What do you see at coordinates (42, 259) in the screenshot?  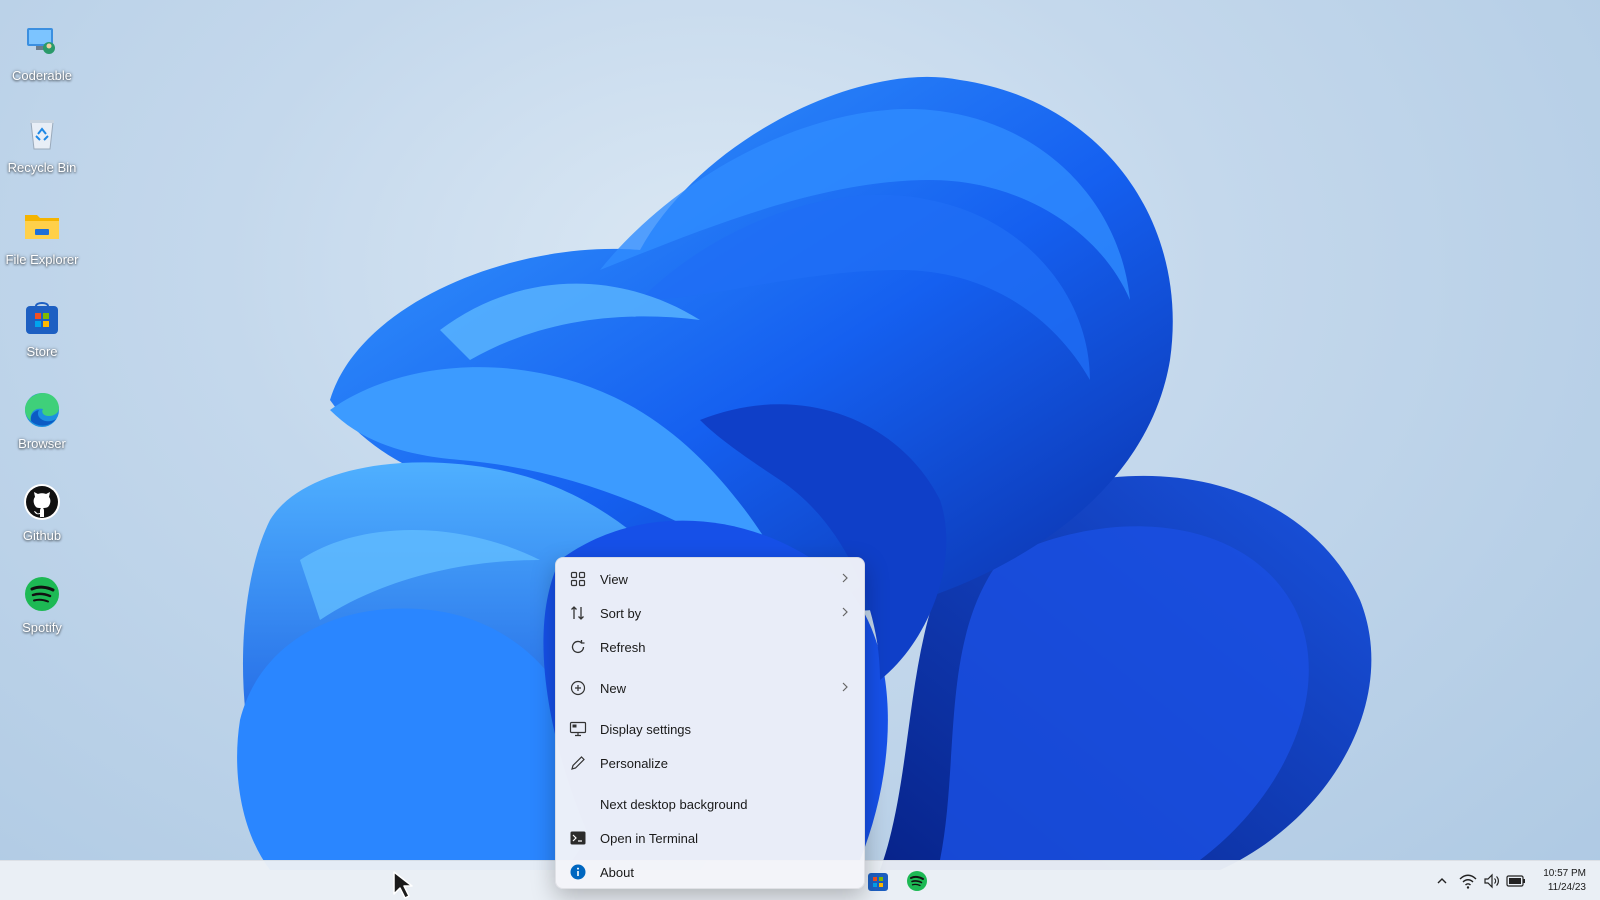 I see `desktop-icon-label: File Explorer` at bounding box center [42, 259].